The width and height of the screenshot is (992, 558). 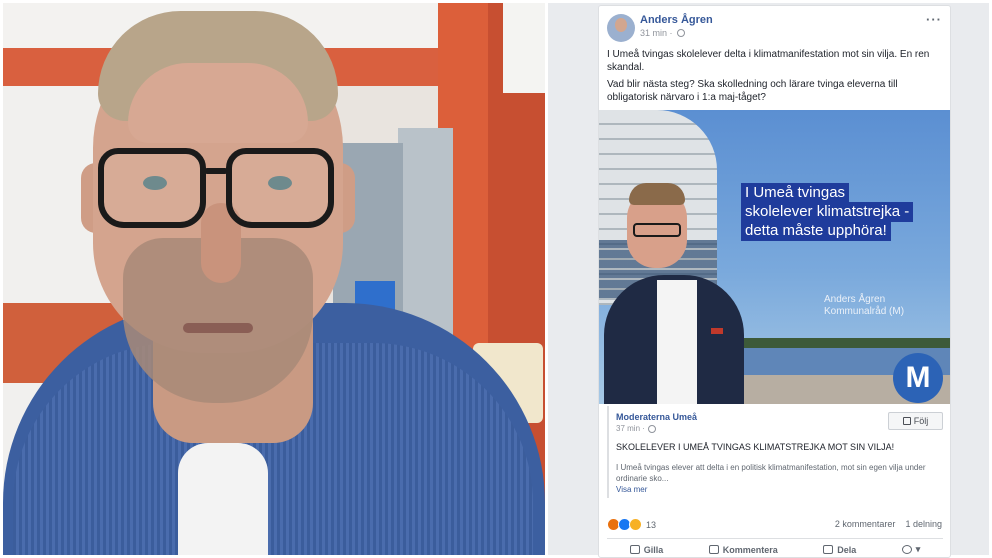 What do you see at coordinates (865, 524) in the screenshot?
I see `comments-count: 2 kommentarer` at bounding box center [865, 524].